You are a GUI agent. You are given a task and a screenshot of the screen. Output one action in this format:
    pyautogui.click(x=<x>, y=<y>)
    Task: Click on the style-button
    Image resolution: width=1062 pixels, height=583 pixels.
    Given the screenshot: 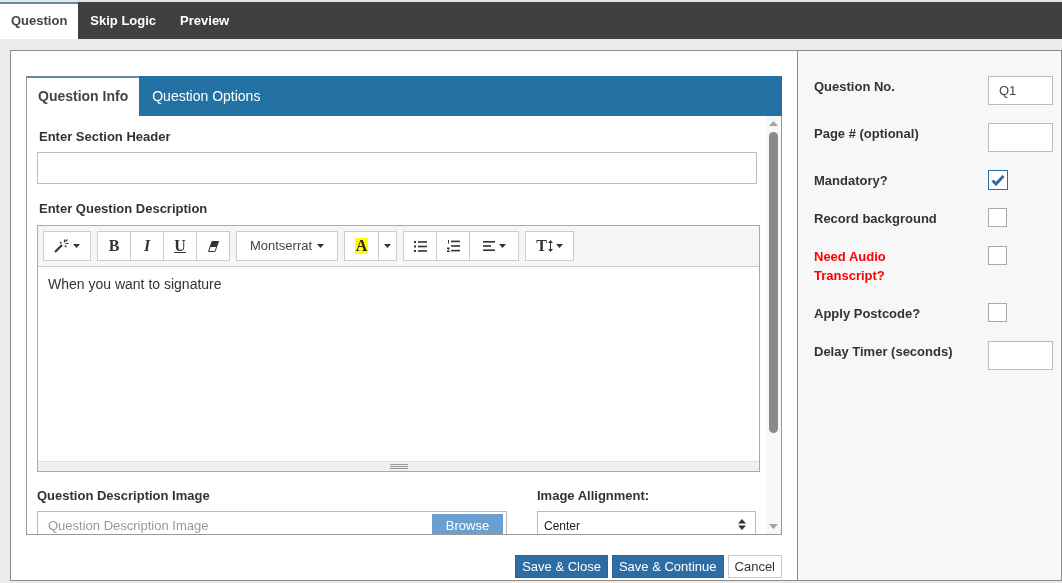 What is the action you would take?
    pyautogui.click(x=67, y=246)
    